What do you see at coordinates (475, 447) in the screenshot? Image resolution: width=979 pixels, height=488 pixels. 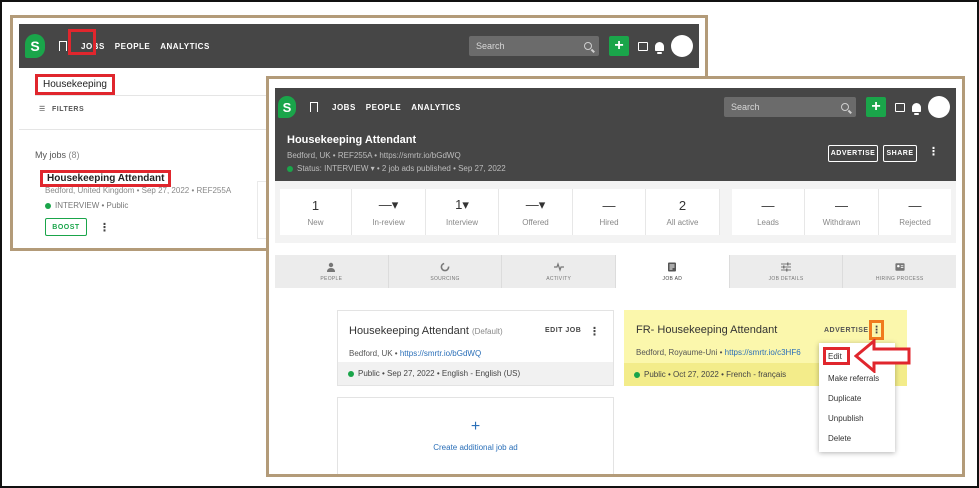 I see `create-job-ad-link: Create additional job ad` at bounding box center [475, 447].